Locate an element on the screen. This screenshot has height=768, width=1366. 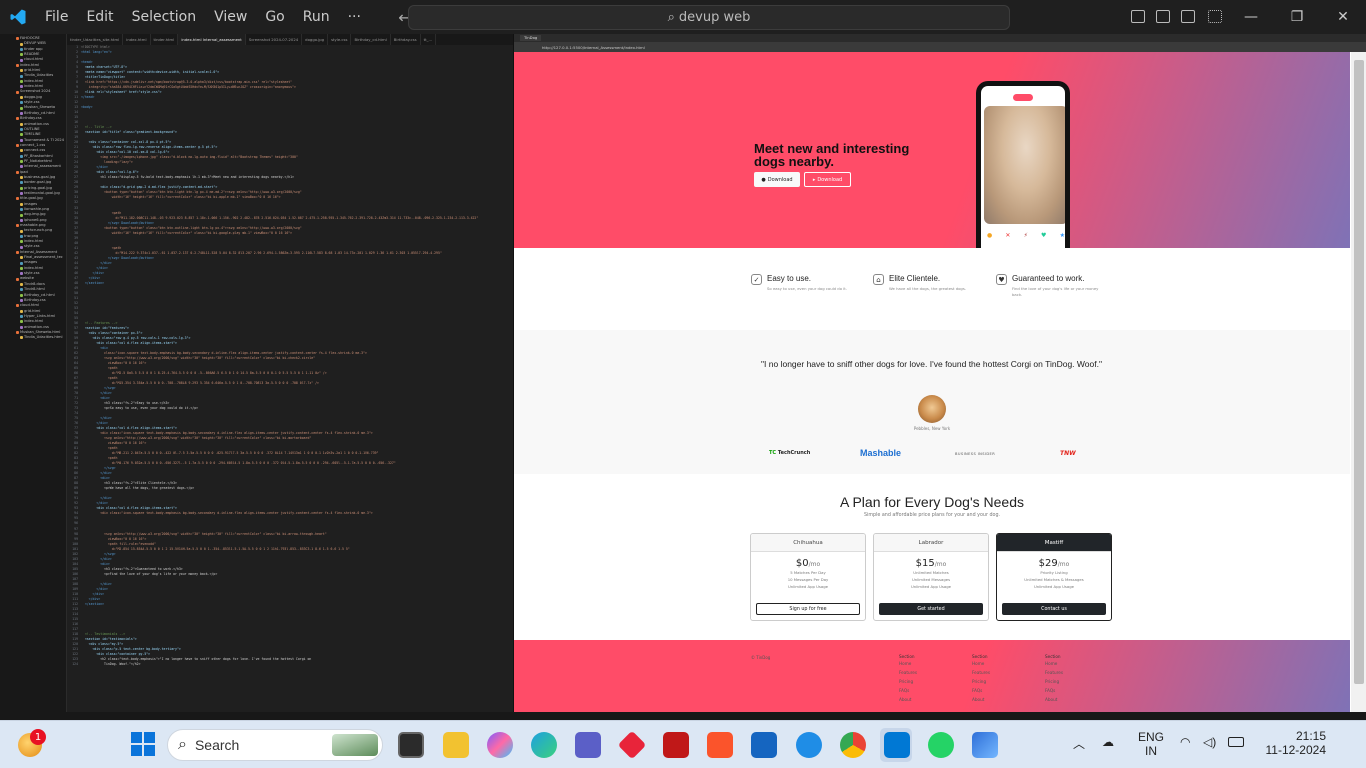
menu-view: View is located at coordinates (230, 17).